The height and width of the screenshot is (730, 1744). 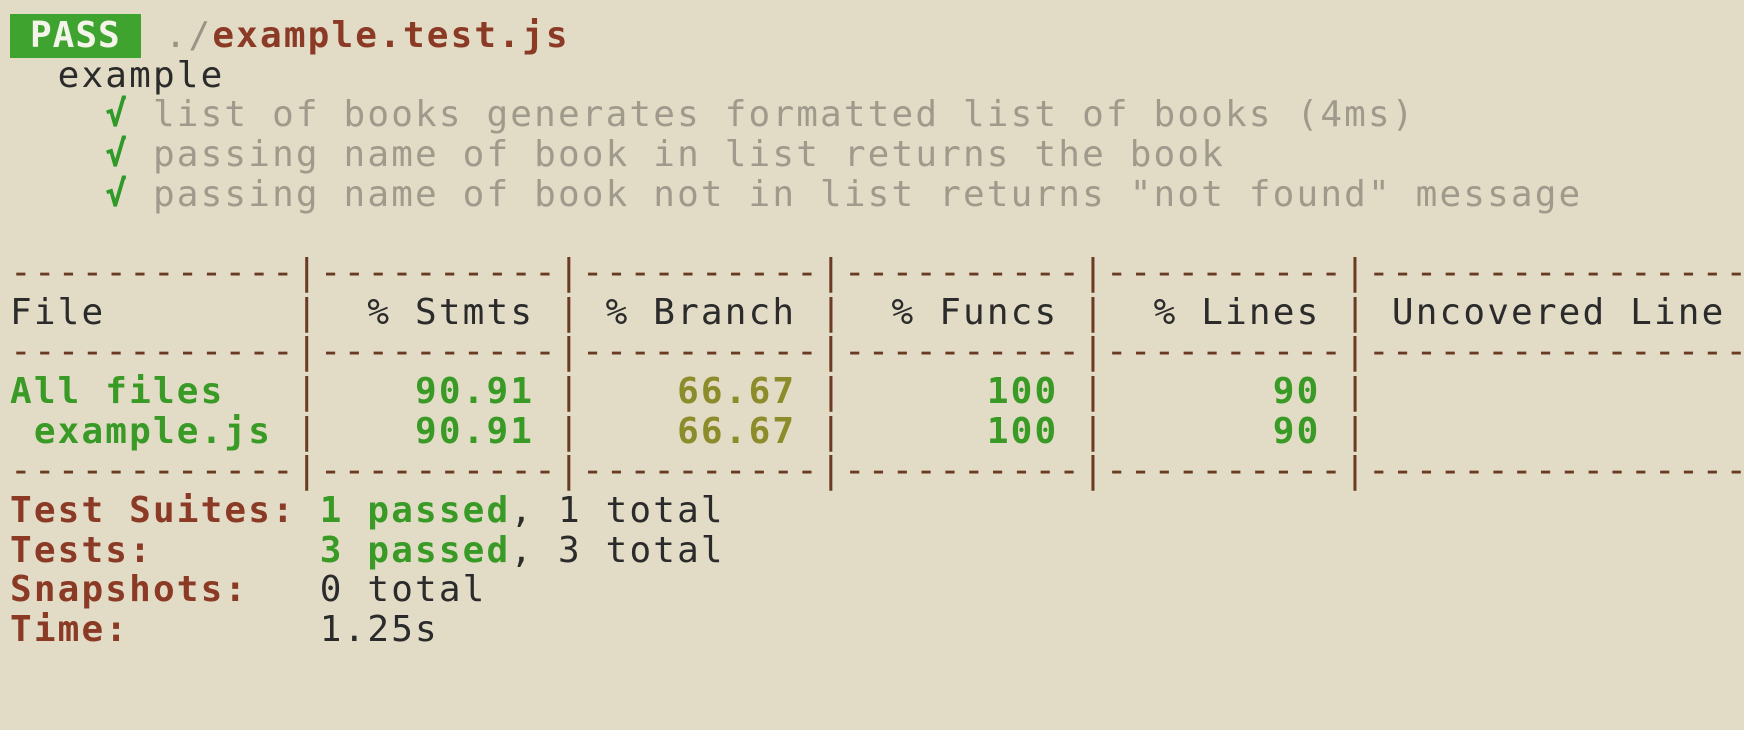 I want to click on pass-badge: PASS, so click(x=75, y=36).